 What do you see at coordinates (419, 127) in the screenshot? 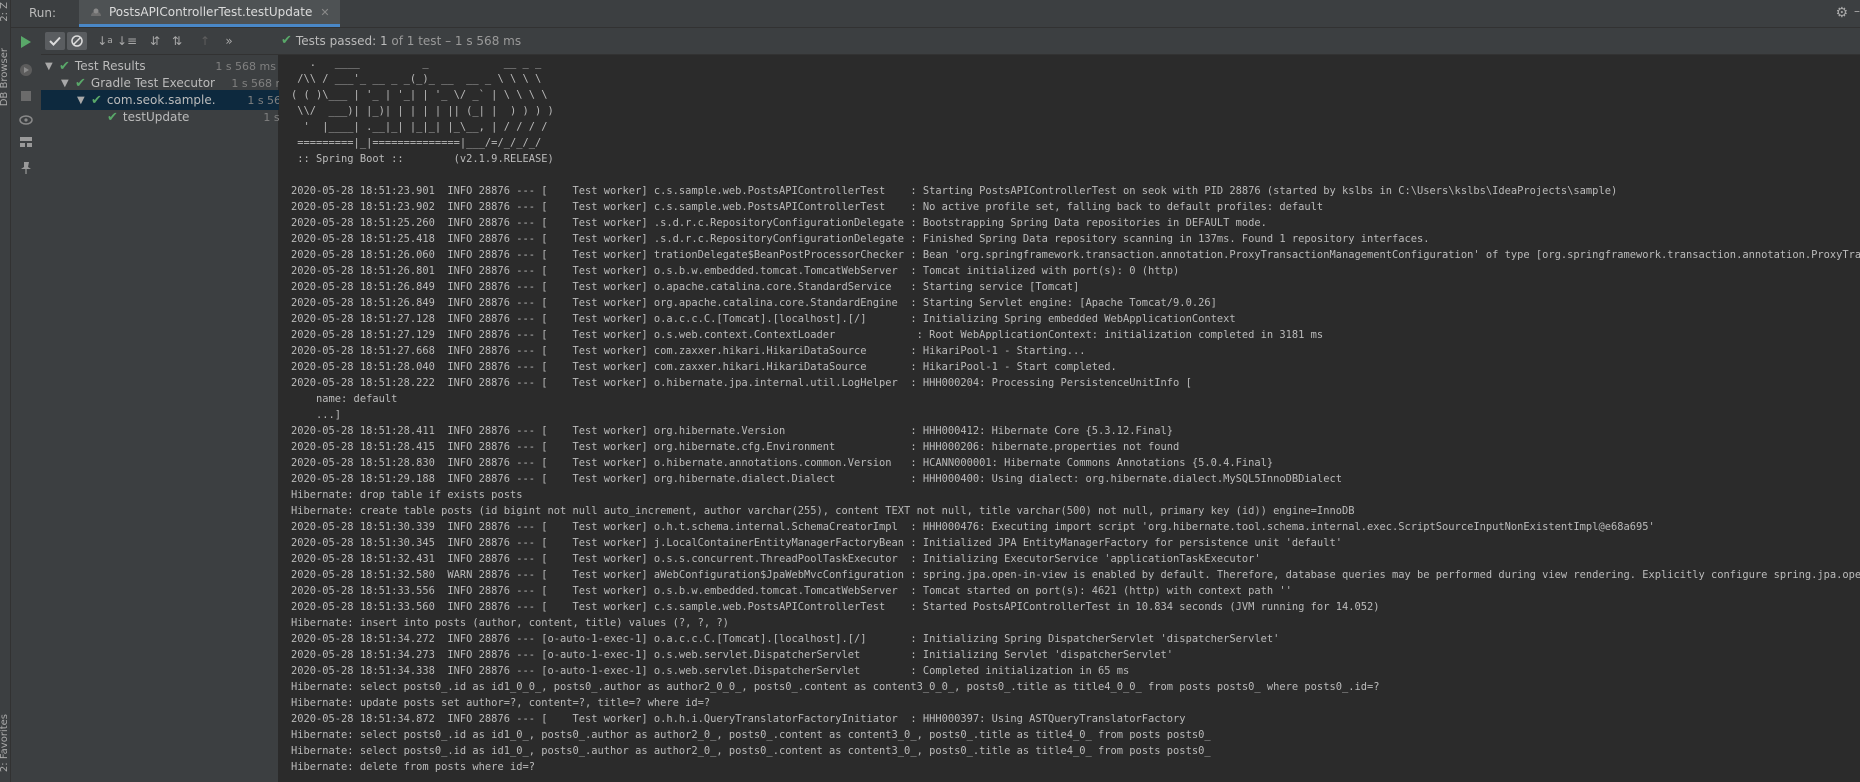
I see `console-line: ' |____| .__|_| |_|_| |_\__, | / / / /` at bounding box center [419, 127].